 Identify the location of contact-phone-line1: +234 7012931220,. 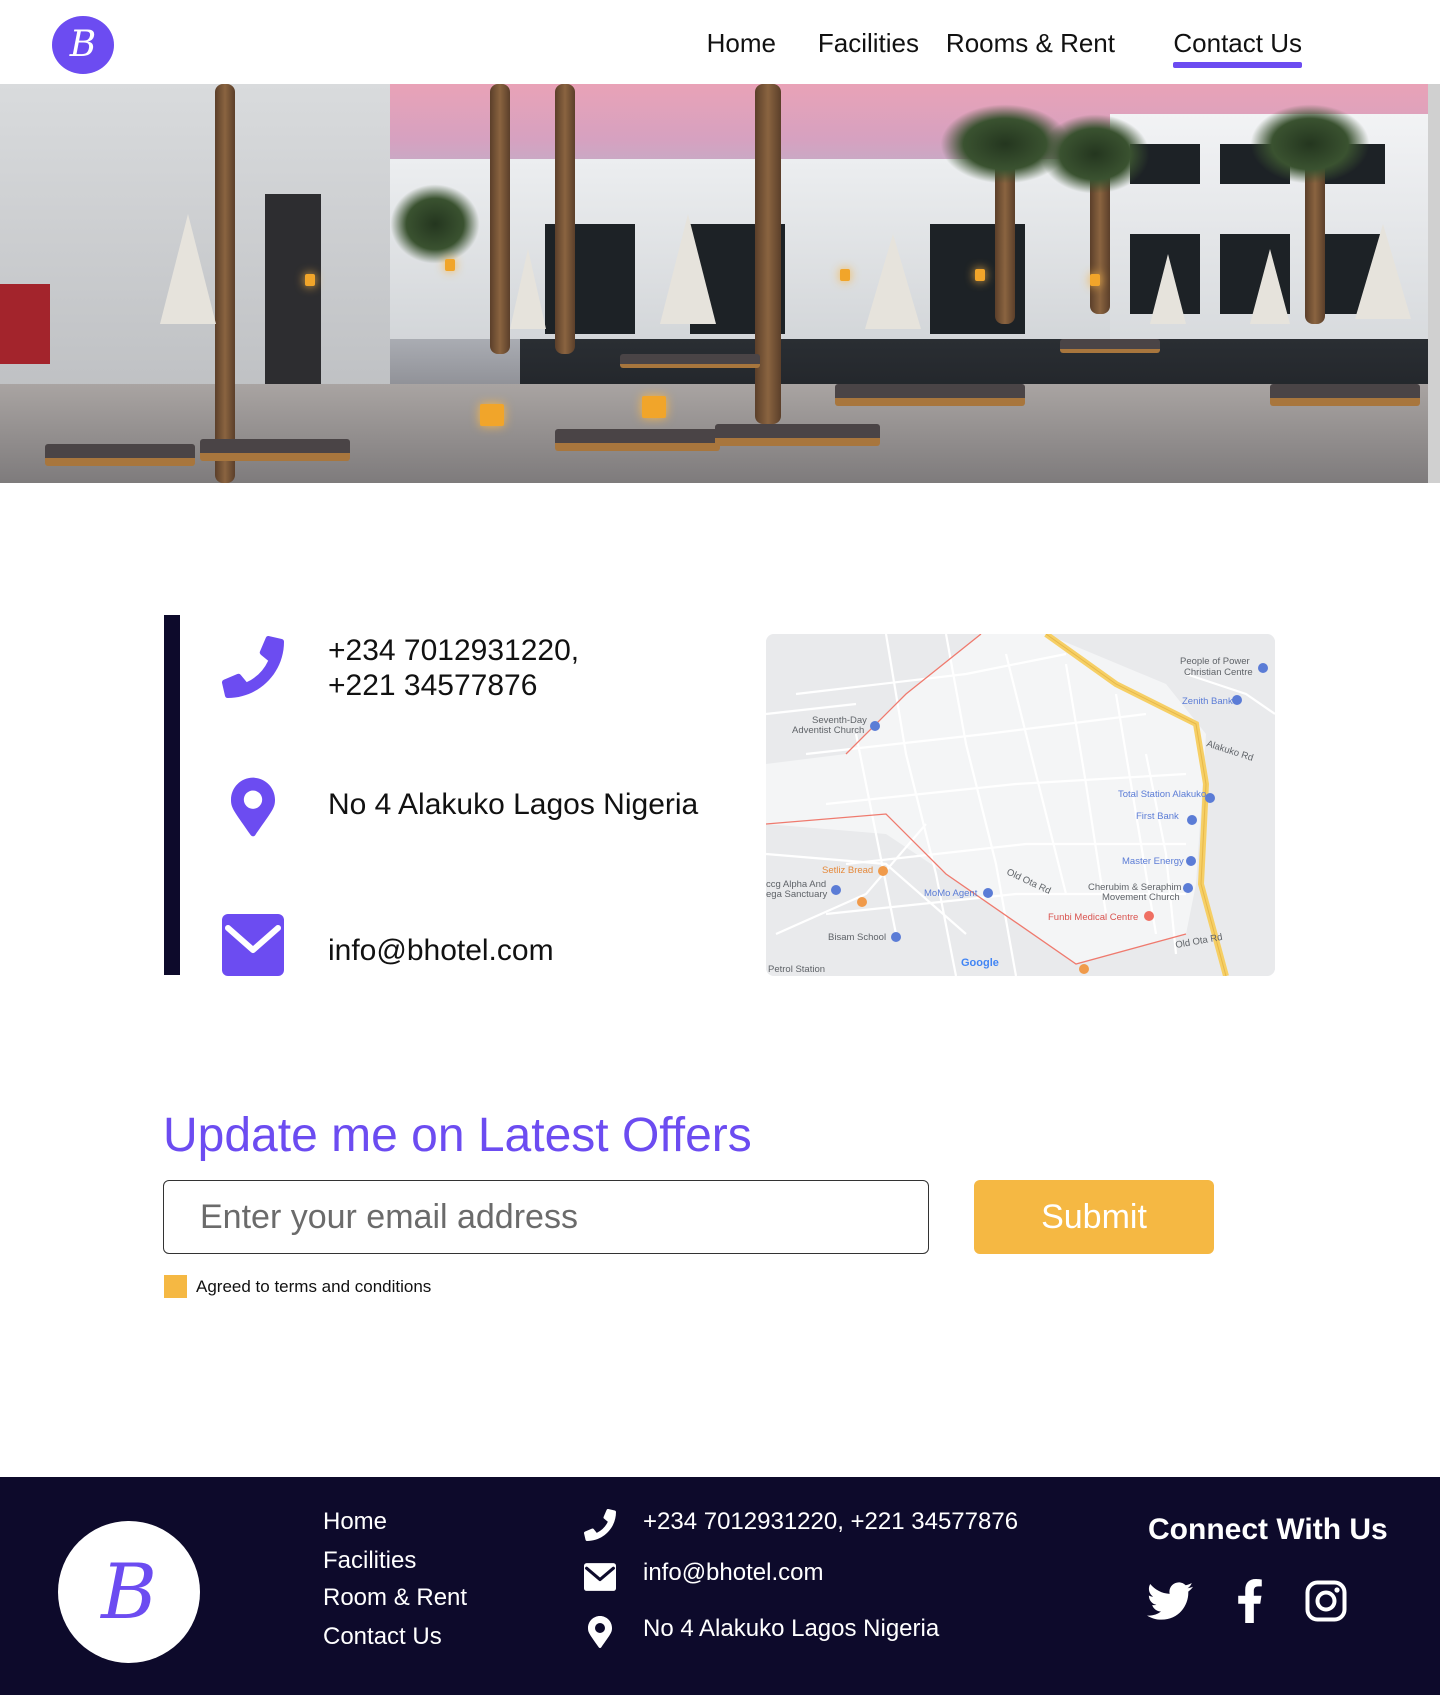
(454, 650).